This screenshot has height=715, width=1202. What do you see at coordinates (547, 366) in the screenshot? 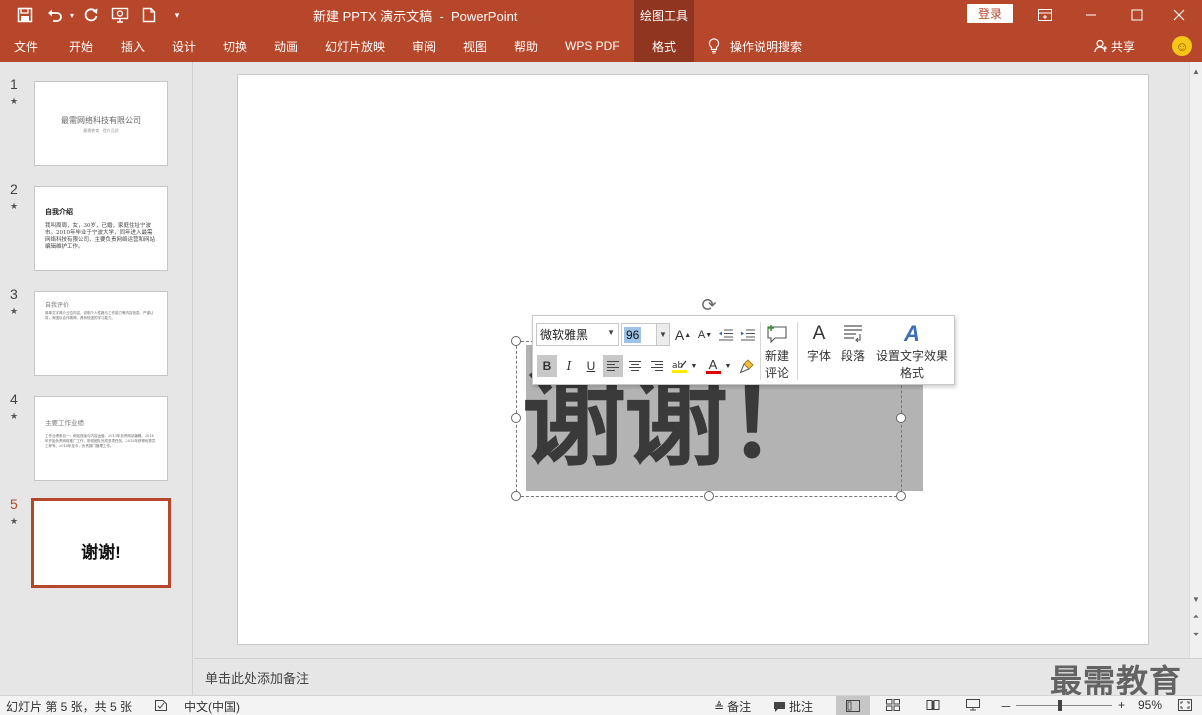
I see `bold-button: B` at bounding box center [547, 366].